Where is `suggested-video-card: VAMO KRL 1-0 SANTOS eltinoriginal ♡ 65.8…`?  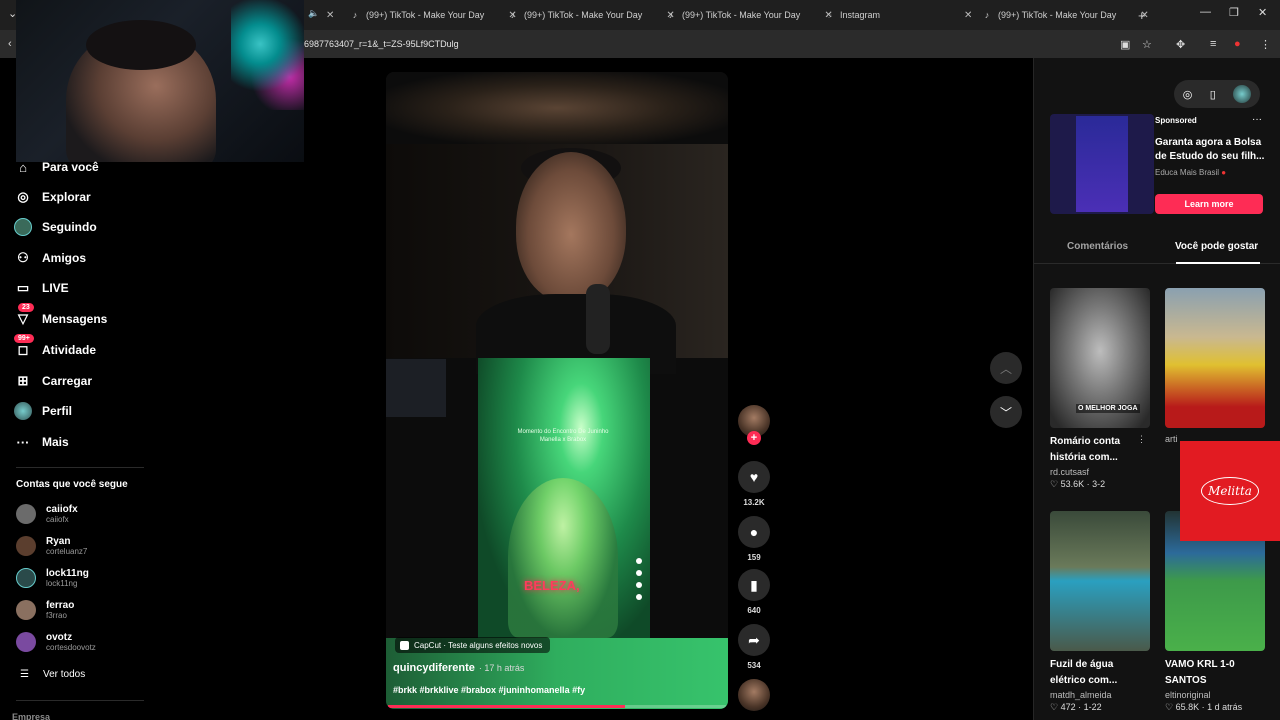 suggested-video-card: VAMO KRL 1-0 SANTOS eltinoriginal ♡ 65.8… is located at coordinates (1215, 612).